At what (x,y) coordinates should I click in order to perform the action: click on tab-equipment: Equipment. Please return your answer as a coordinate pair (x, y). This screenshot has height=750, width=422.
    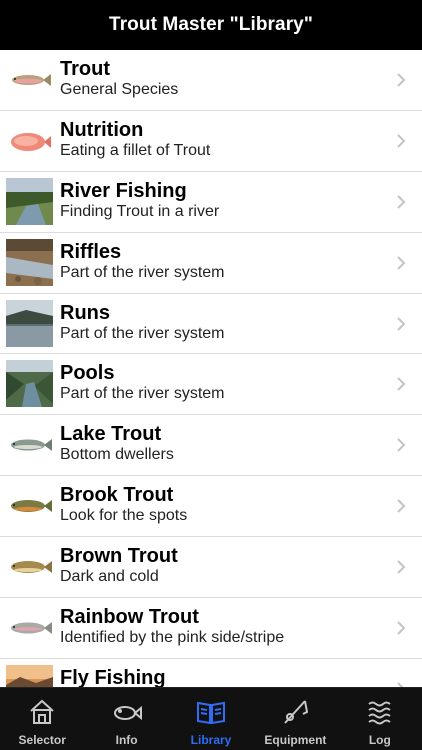
    Looking at the image, I should click on (295, 719).